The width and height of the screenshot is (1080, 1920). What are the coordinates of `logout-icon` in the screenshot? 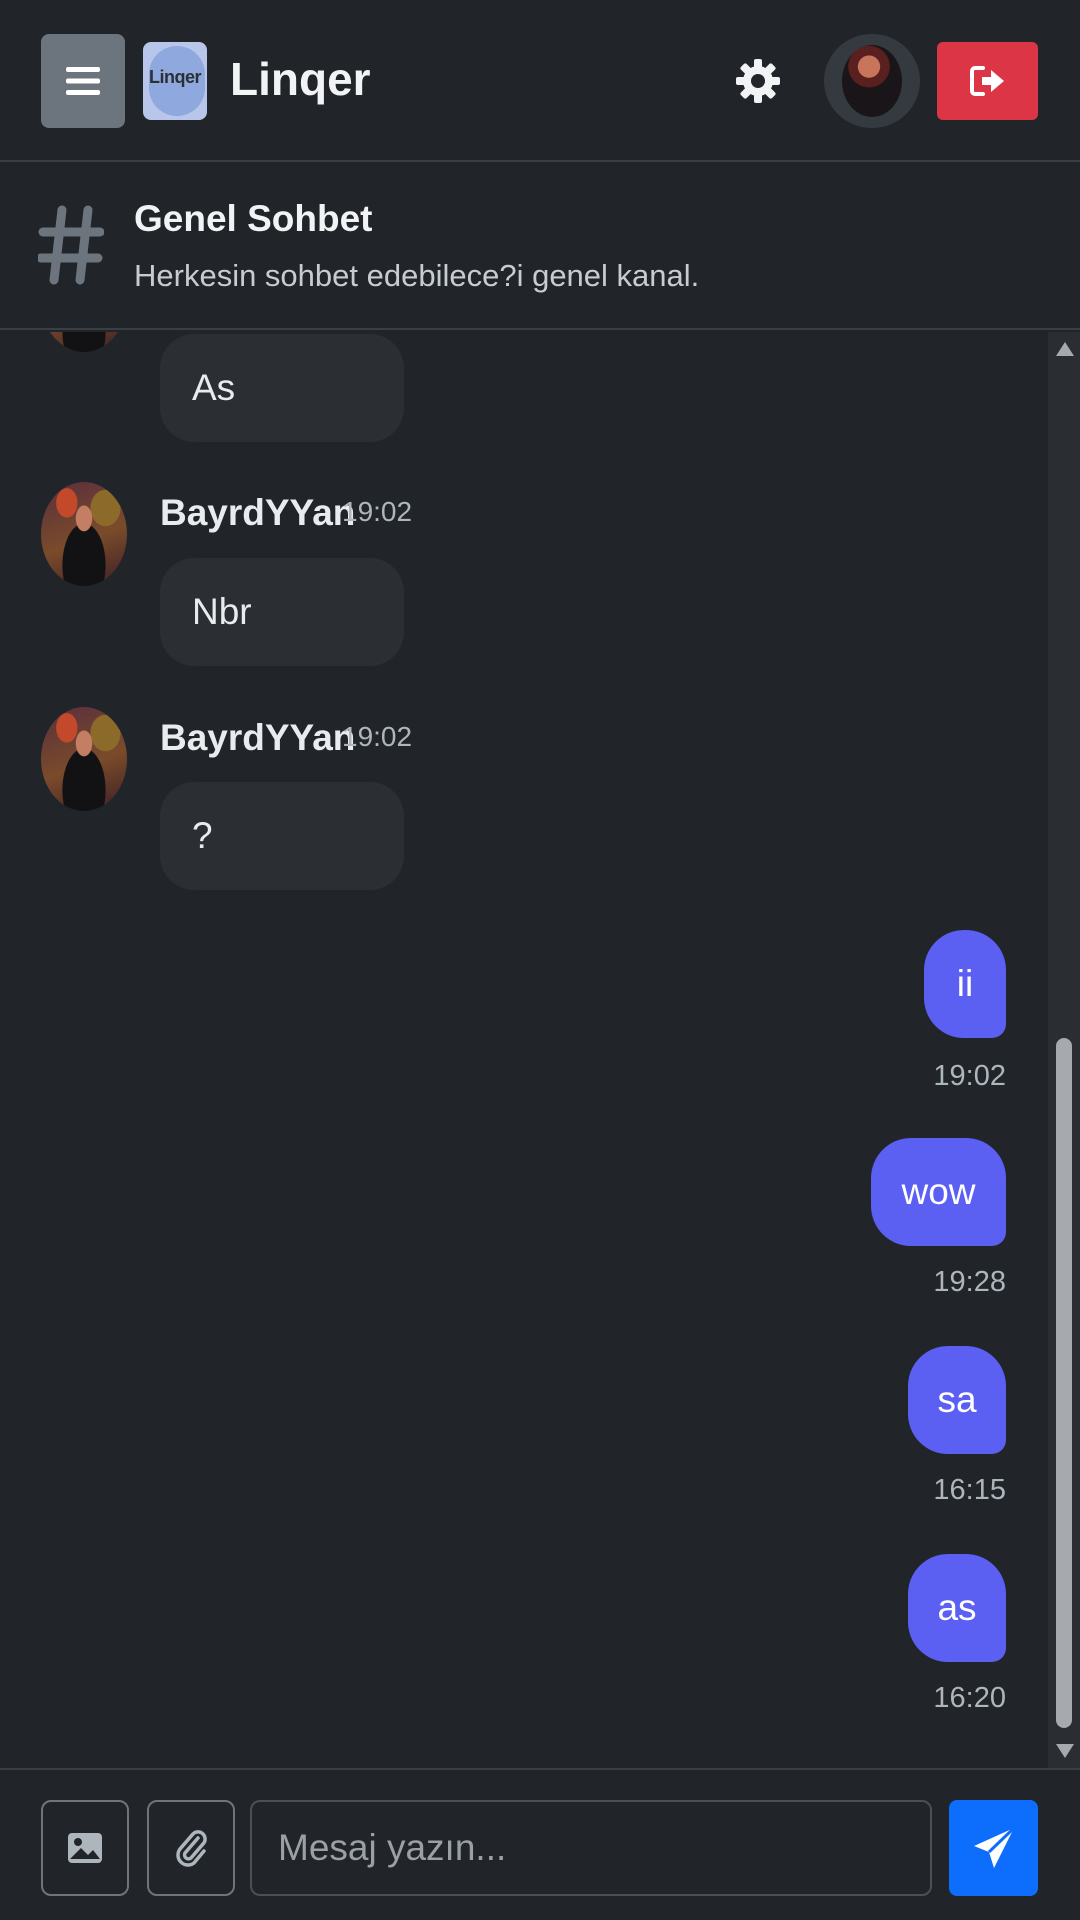 It's located at (986, 81).